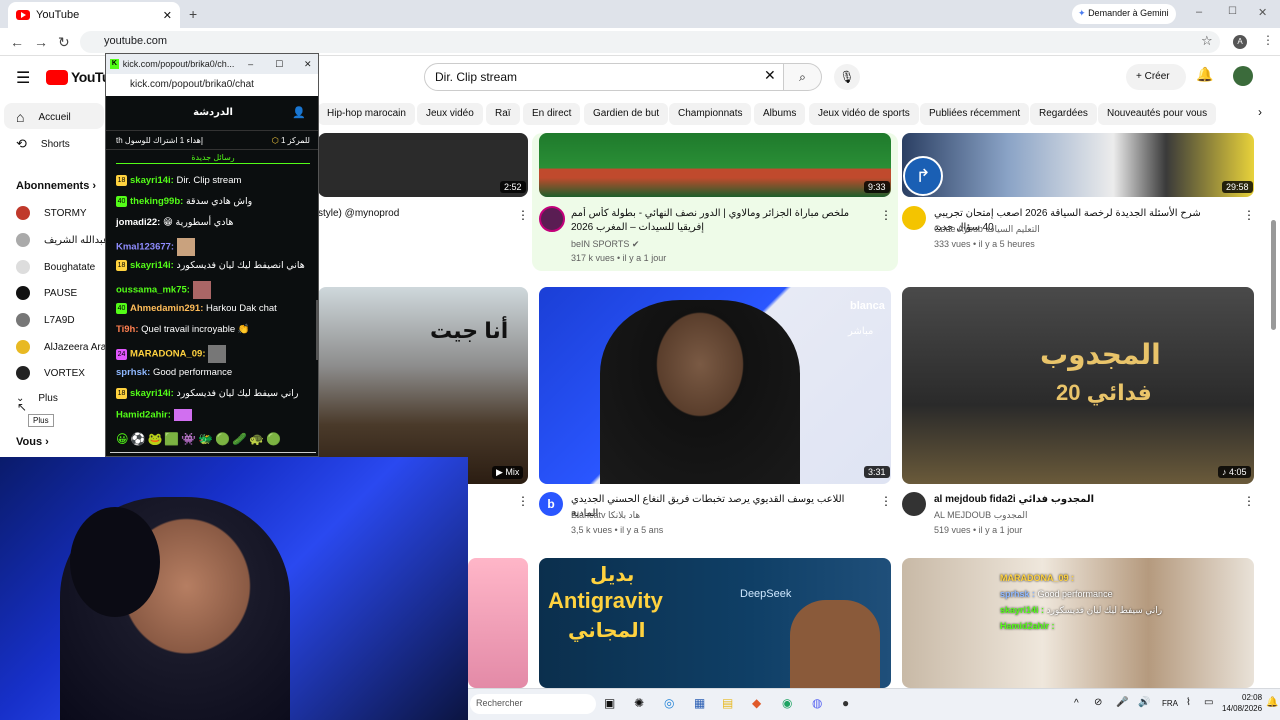  Describe the element at coordinates (299, 112) in the screenshot. I see `chat-users-icon: 👤` at that location.